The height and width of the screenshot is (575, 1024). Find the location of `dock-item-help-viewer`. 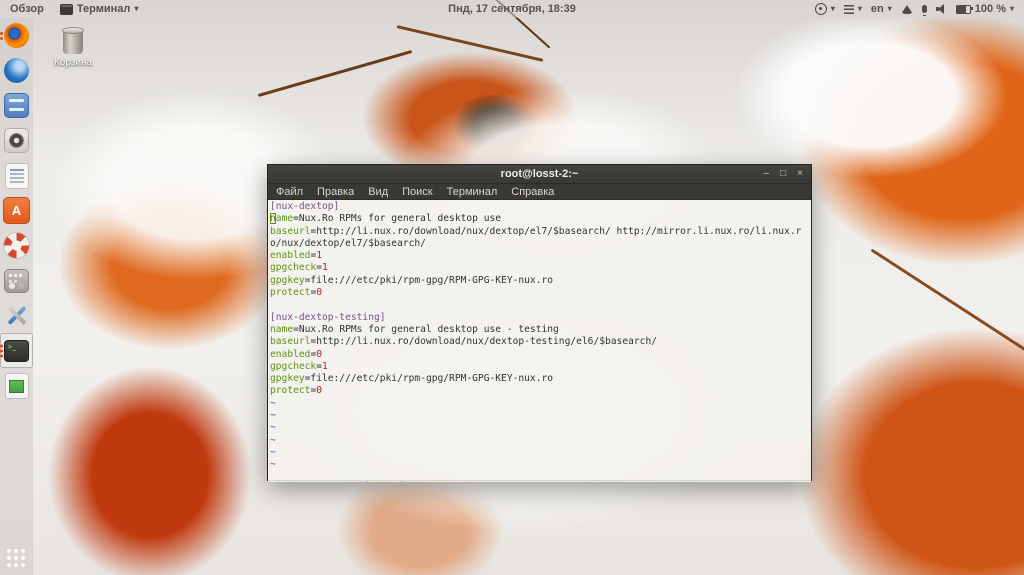

dock-item-help-viewer is located at coordinates (16, 245).